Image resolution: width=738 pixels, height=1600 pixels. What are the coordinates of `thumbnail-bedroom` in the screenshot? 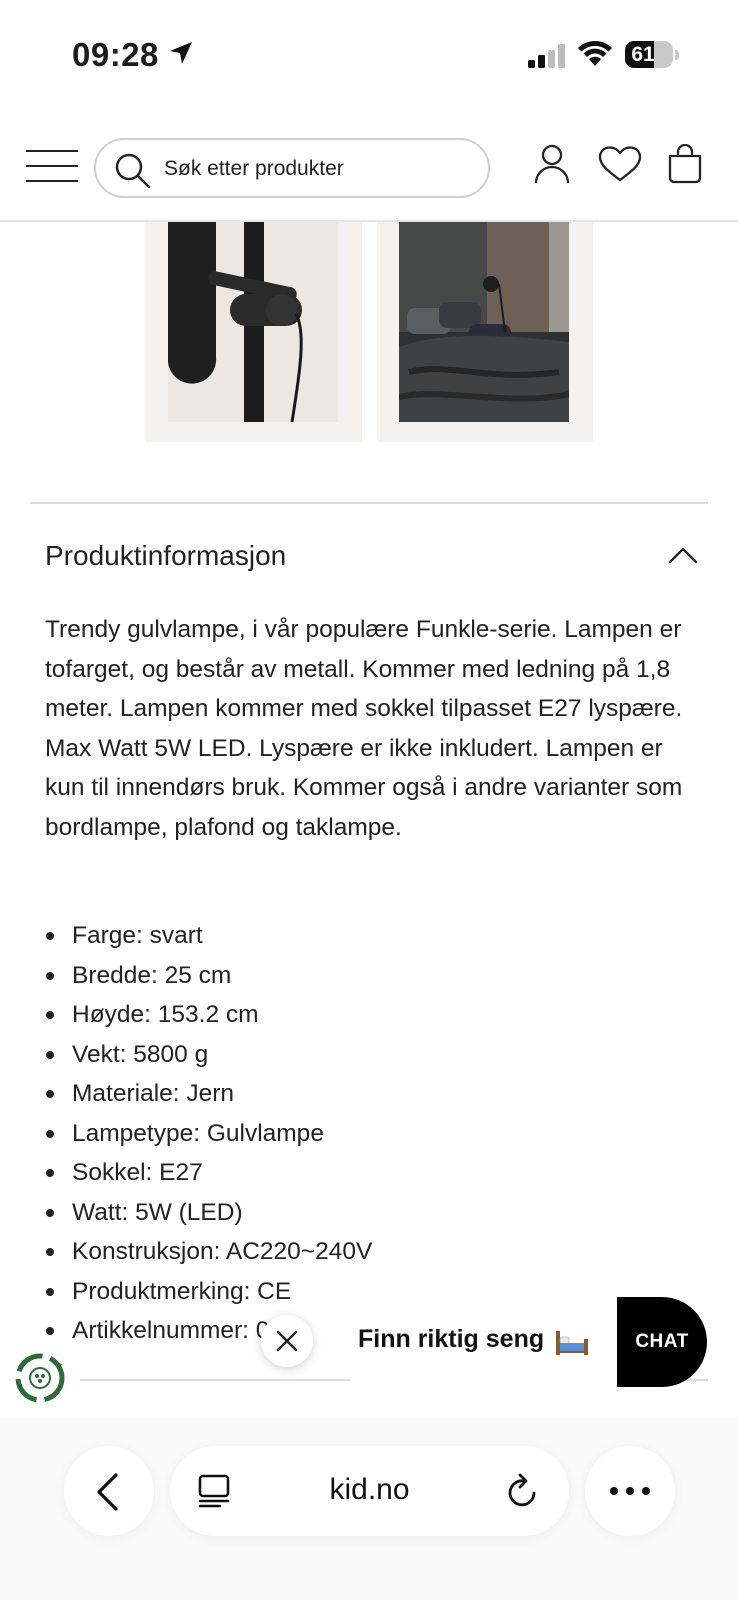 It's located at (485, 332).